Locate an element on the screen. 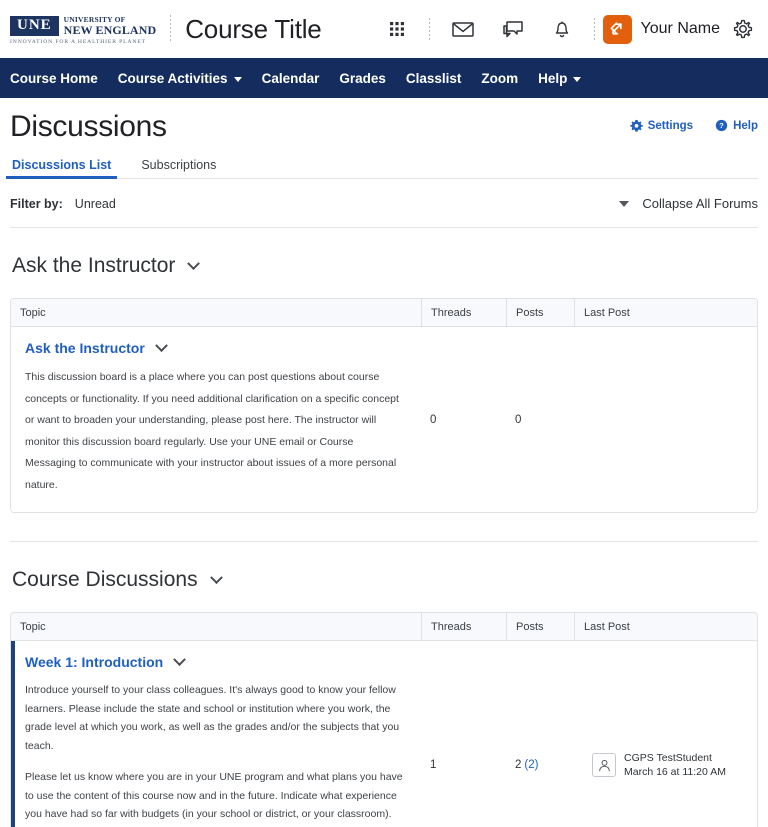 This screenshot has height=827, width=768. envelope-icon is located at coordinates (463, 29).